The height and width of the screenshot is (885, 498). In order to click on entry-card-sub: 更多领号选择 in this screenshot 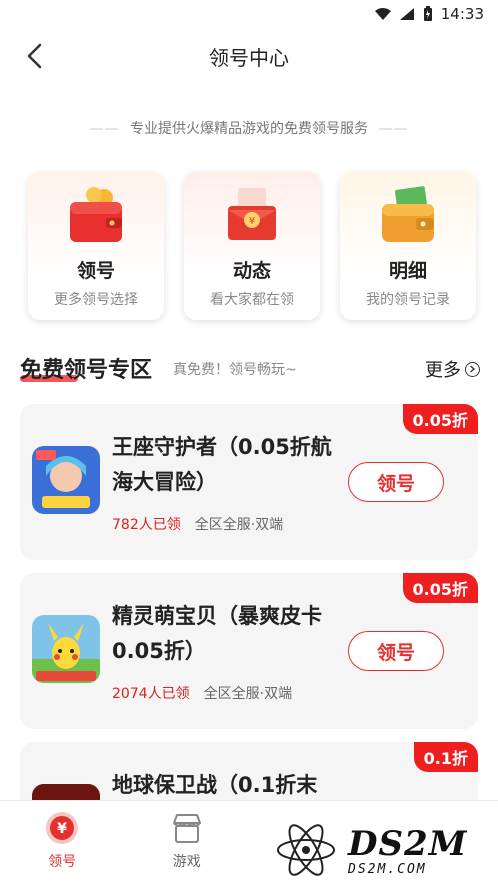, I will do `click(96, 300)`.